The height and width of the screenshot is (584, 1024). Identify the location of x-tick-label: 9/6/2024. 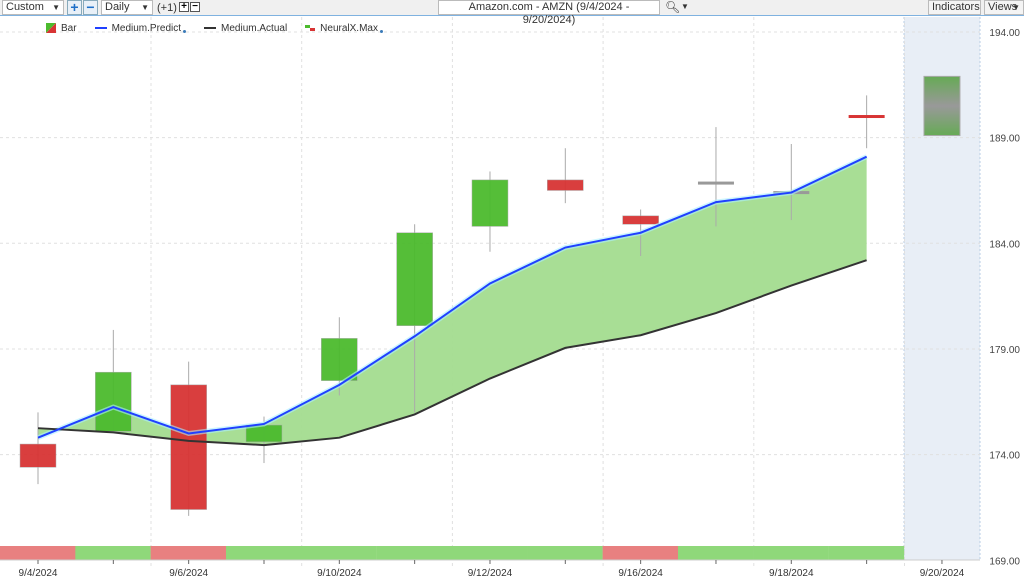
(188, 573).